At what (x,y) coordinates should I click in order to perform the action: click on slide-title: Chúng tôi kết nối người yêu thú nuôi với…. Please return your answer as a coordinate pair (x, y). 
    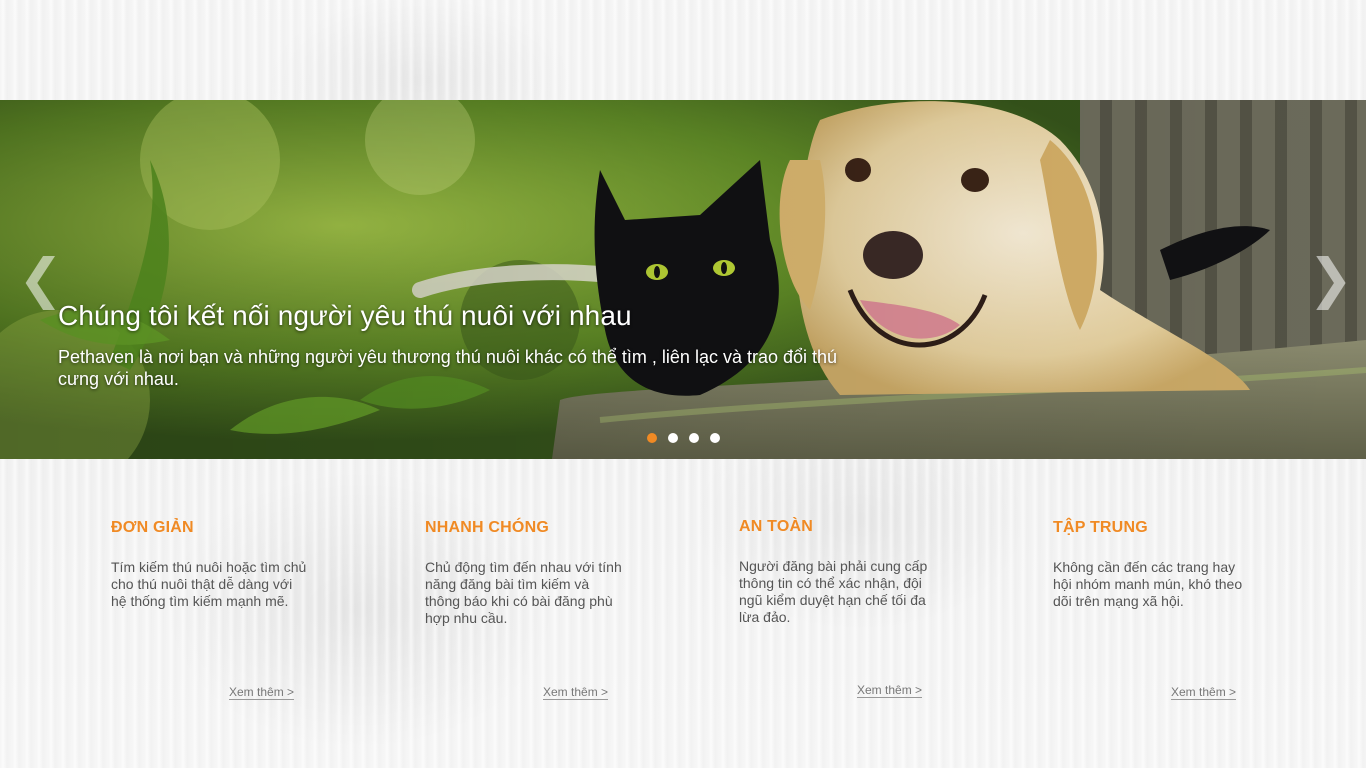
    Looking at the image, I should click on (345, 315).